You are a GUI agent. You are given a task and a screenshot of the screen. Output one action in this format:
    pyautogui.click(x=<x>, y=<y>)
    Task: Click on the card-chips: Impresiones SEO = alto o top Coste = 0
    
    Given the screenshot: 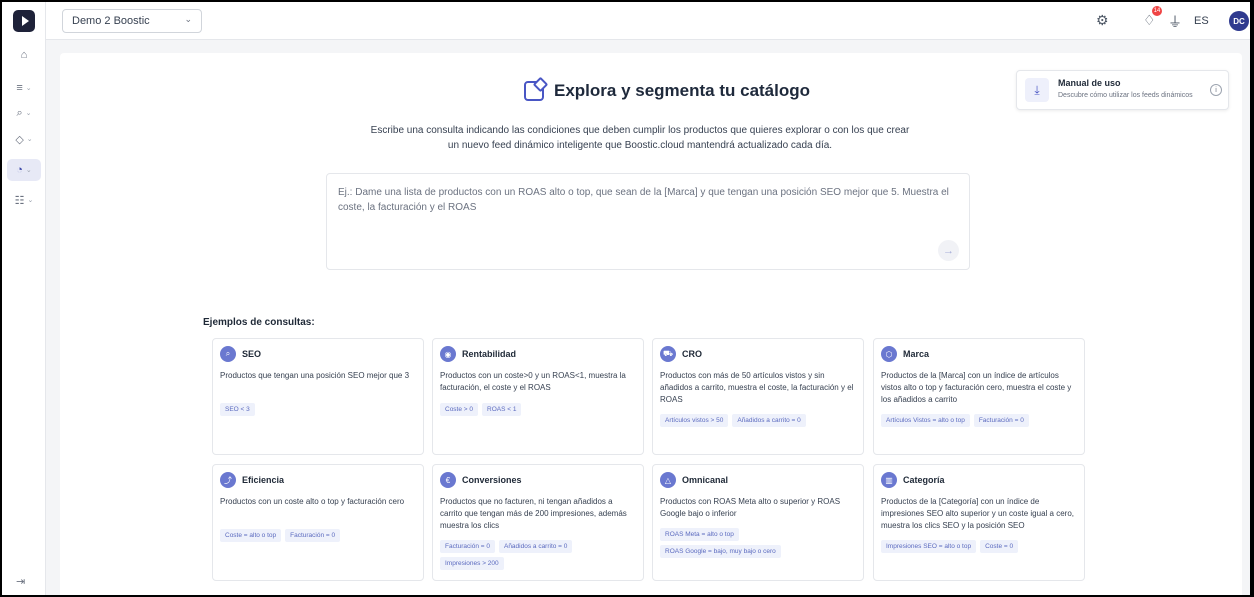 What is the action you would take?
    pyautogui.click(x=979, y=546)
    